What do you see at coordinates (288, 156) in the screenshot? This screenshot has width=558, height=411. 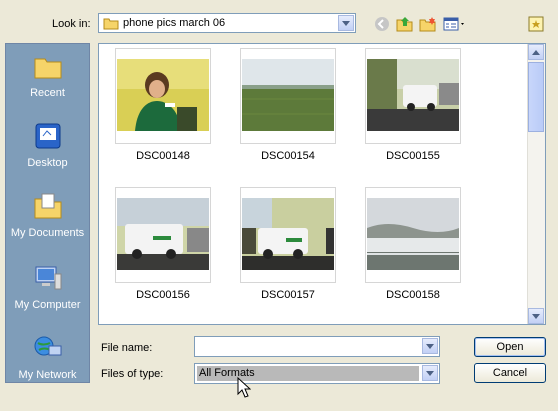 I see `file-name-label: DSC00154` at bounding box center [288, 156].